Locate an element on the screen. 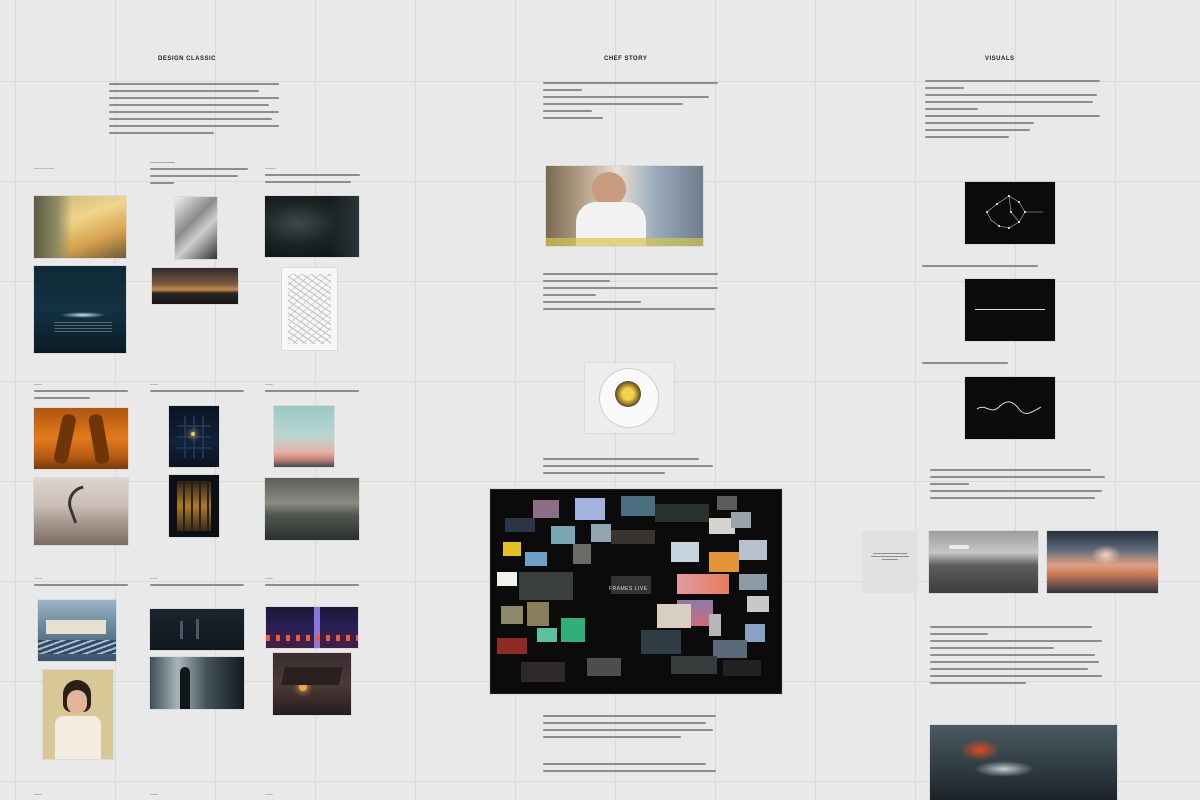 The height and width of the screenshot is (800, 1200). image-wave-line is located at coordinates (1010, 408).